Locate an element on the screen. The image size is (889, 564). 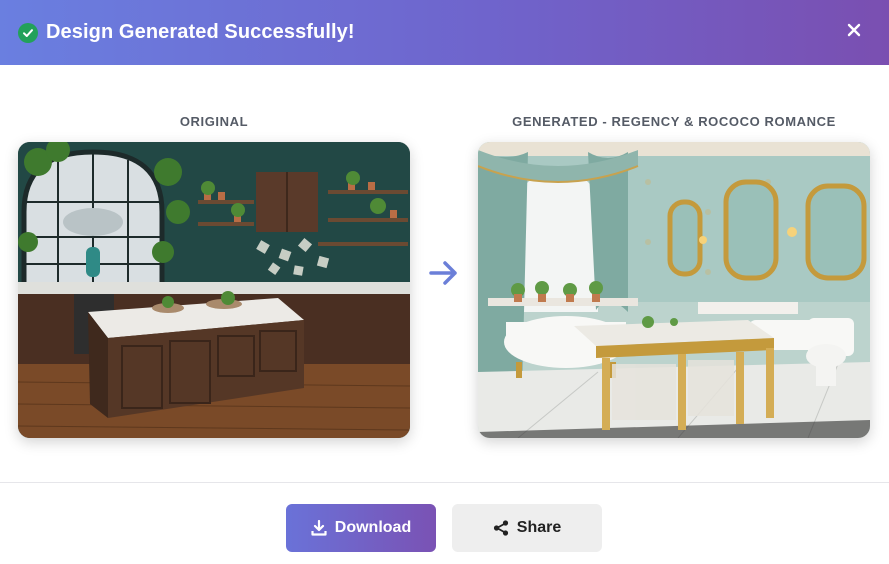
close-button is located at coordinates (854, 32).